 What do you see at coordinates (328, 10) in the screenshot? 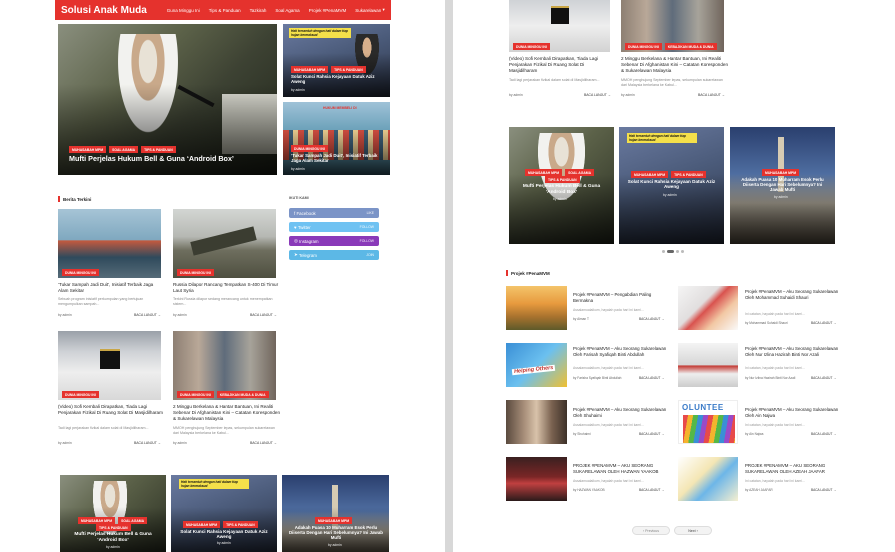
I see `nav-item: Projek #PenaMVM` at bounding box center [328, 10].